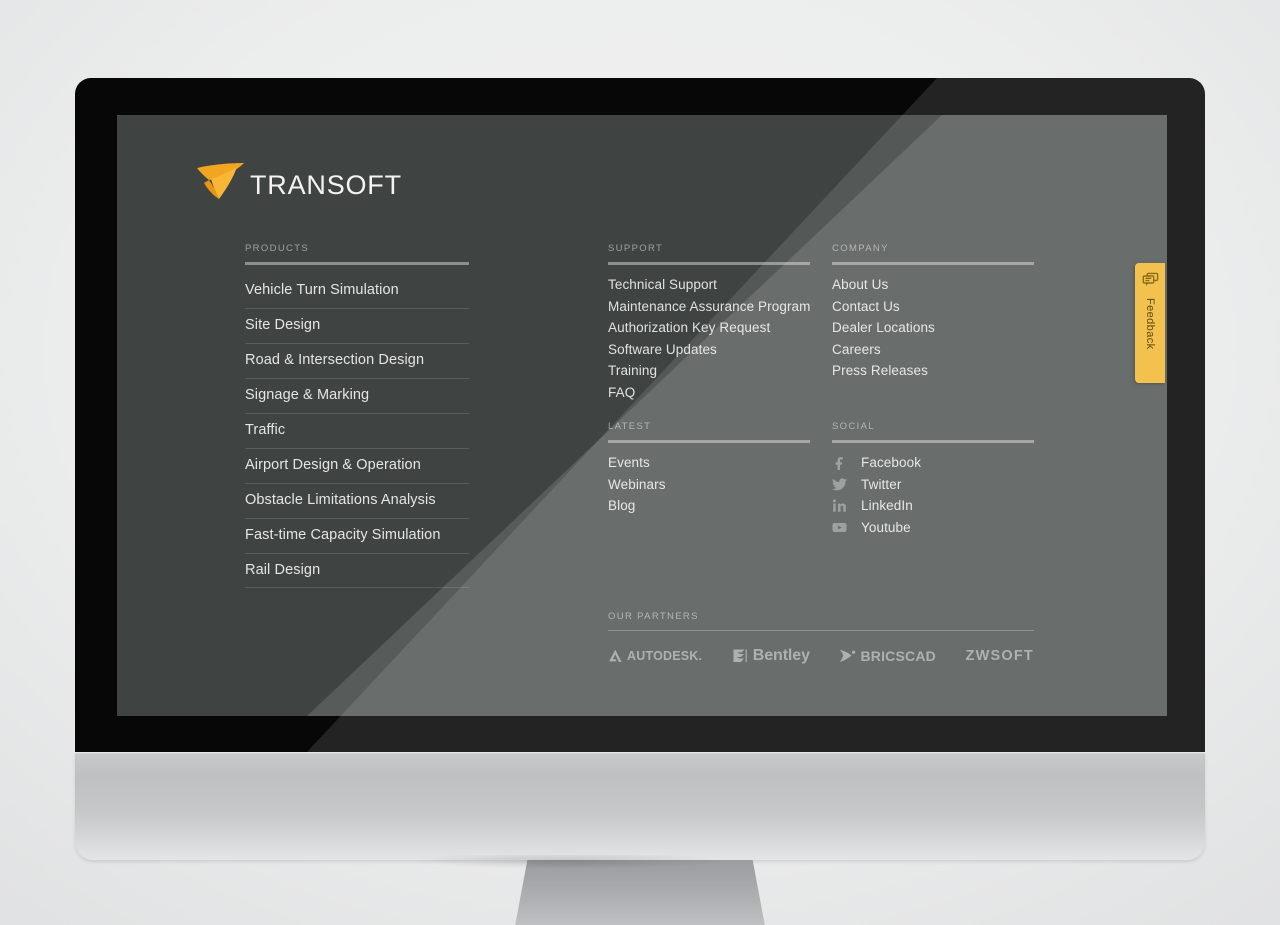 The width and height of the screenshot is (1280, 925). I want to click on bentley-label: Bentley, so click(781, 655).